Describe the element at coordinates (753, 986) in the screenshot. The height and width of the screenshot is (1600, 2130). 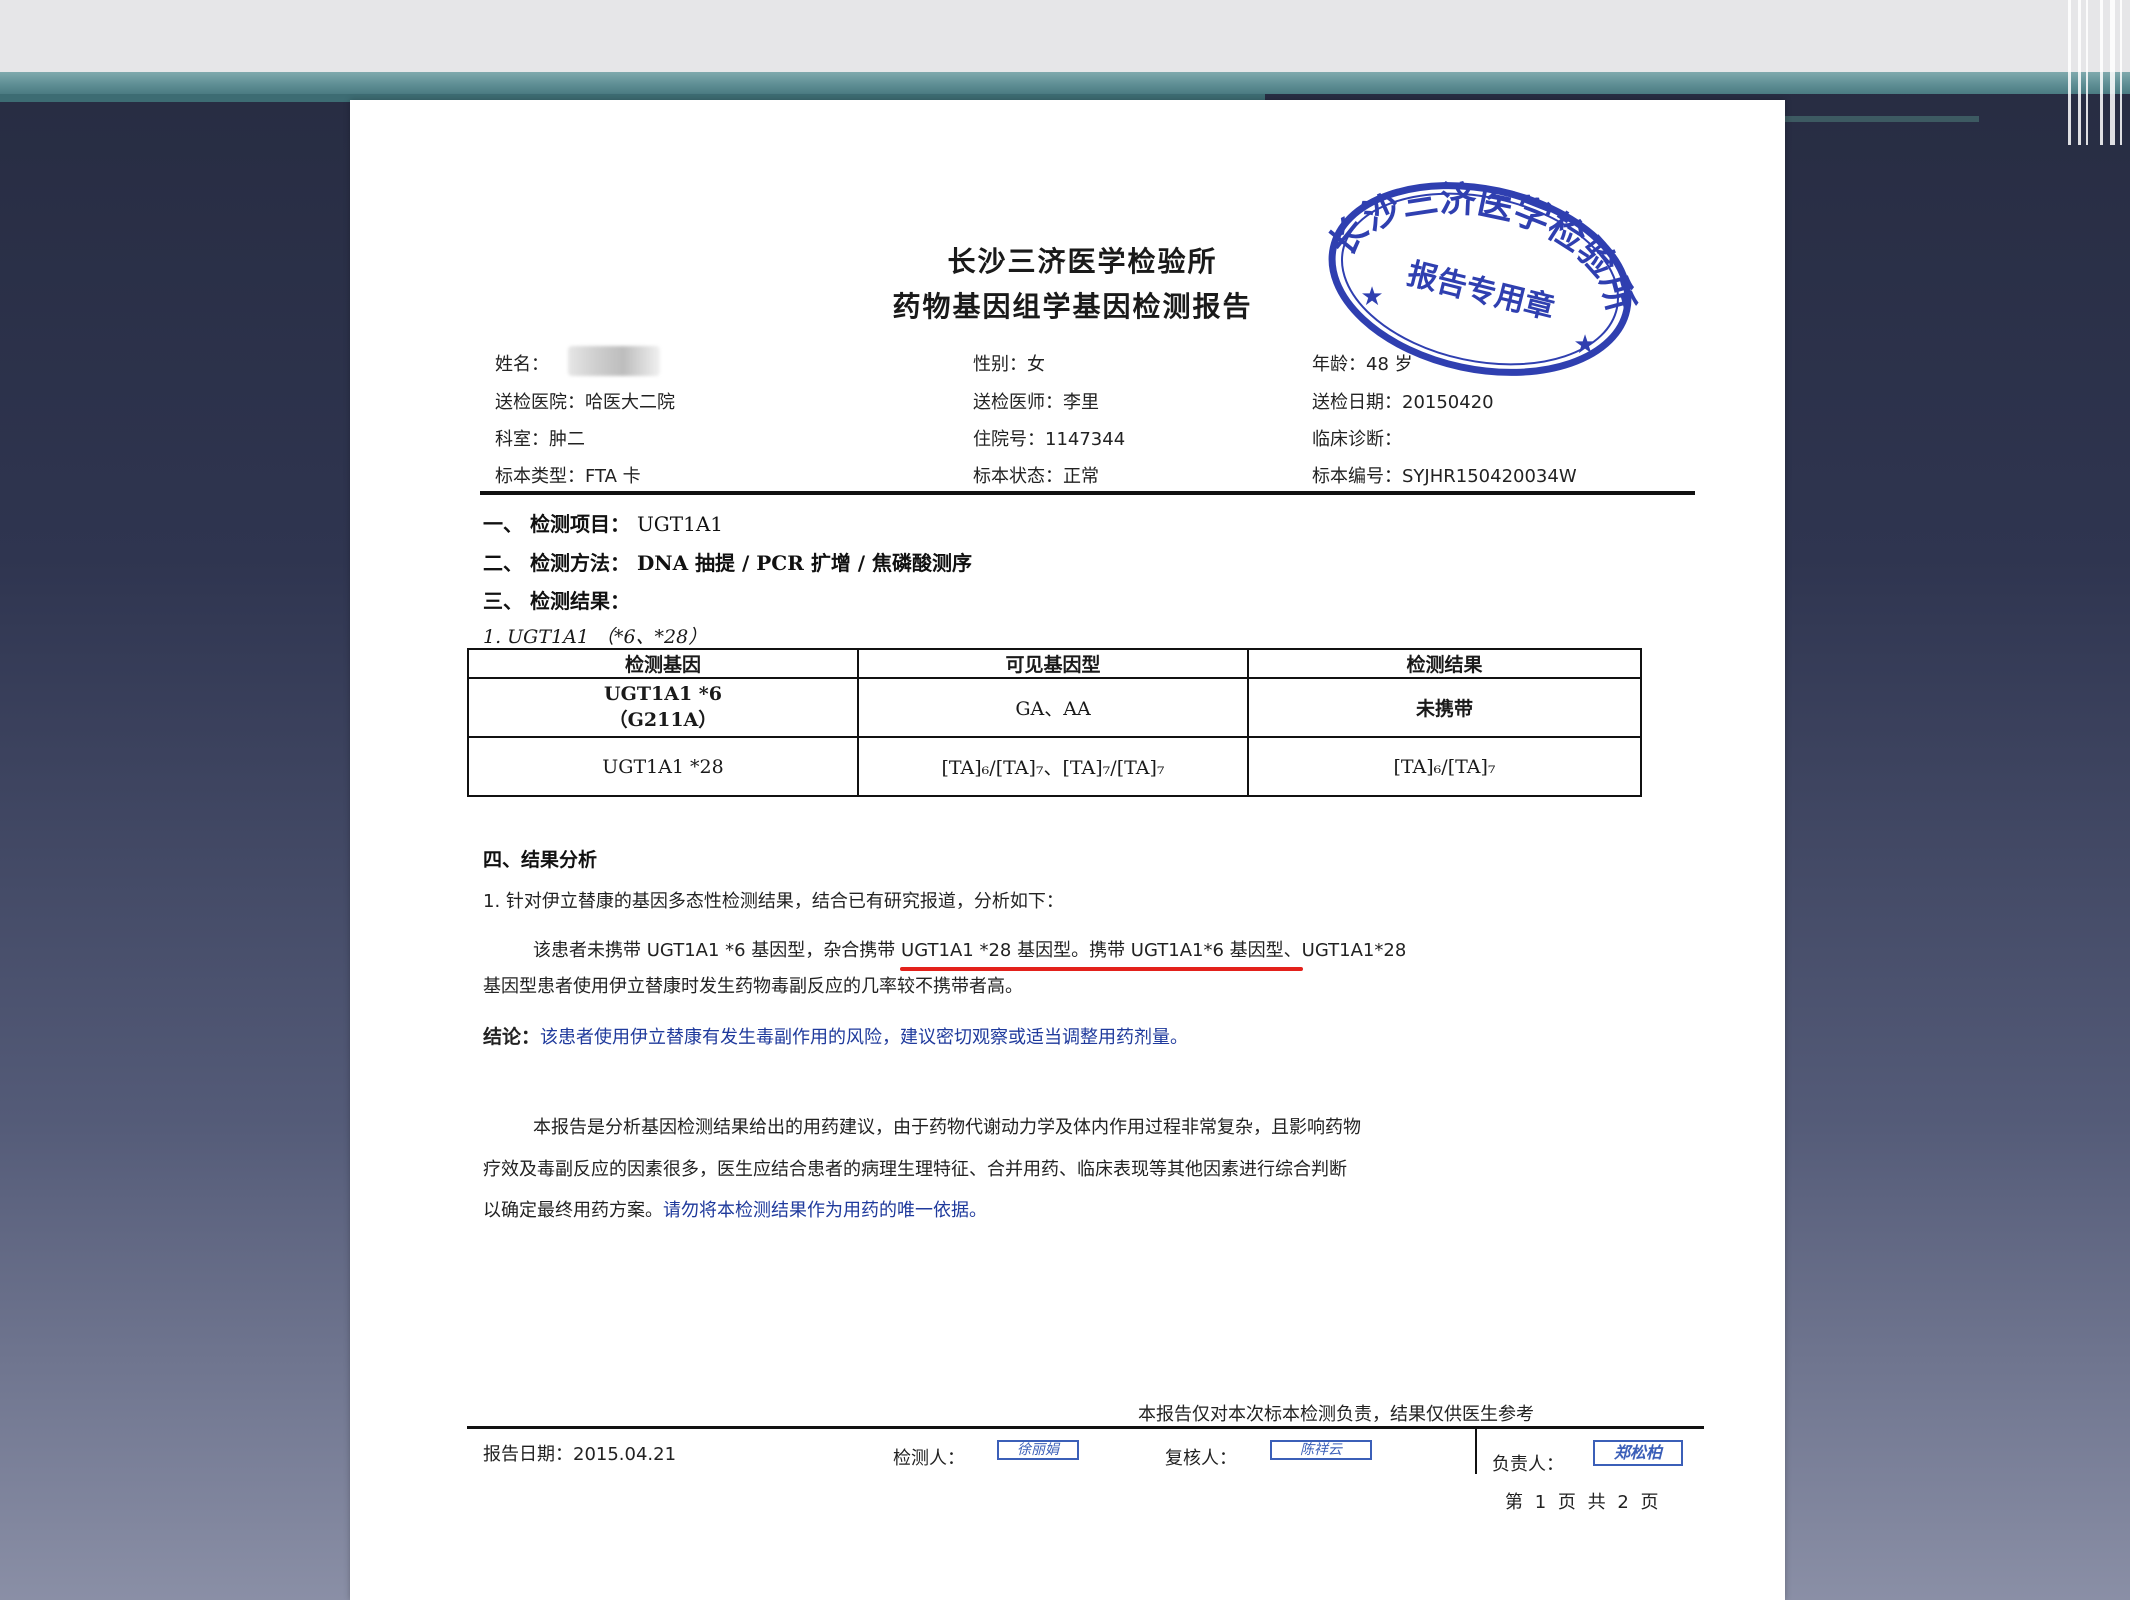
I see `analysis-paragraph-line2: 基因型患者使用伊立替康时发生药物毒副反应的几率较不携带者高。` at that location.